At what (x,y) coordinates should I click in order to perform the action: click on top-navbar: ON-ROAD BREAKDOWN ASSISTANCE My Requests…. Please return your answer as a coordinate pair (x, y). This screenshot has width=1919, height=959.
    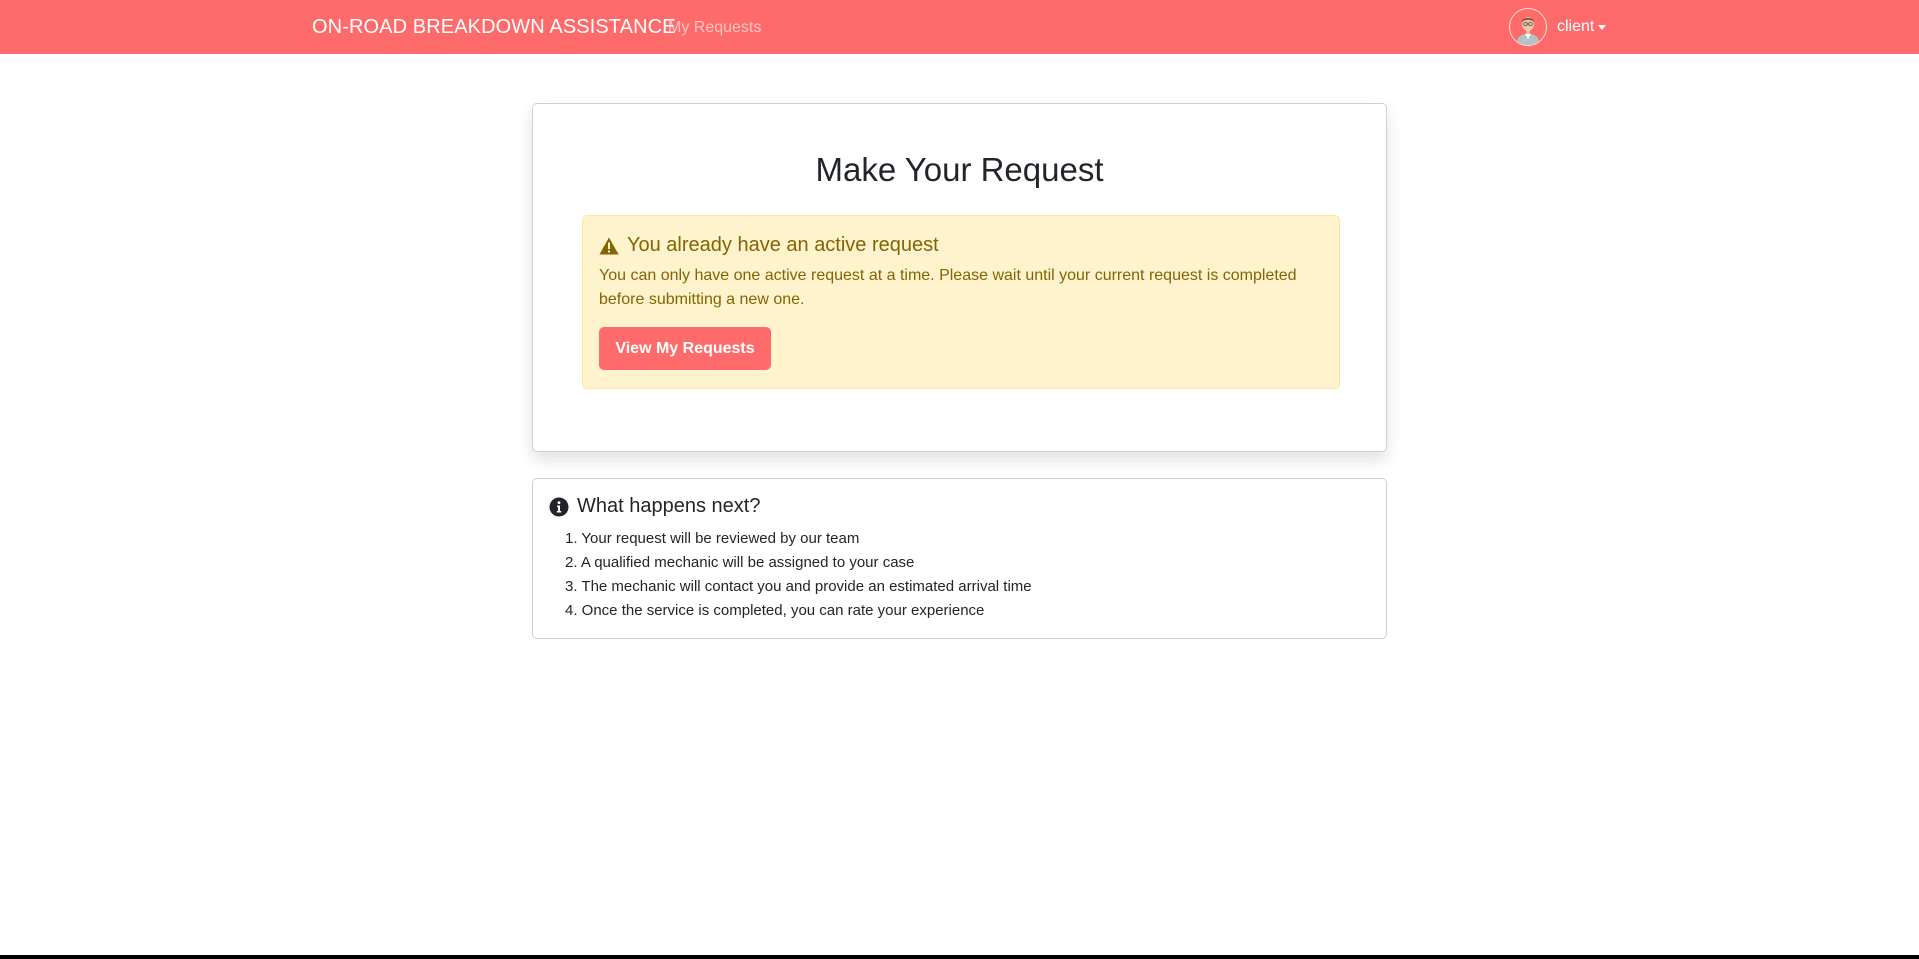
    Looking at the image, I should click on (959, 27).